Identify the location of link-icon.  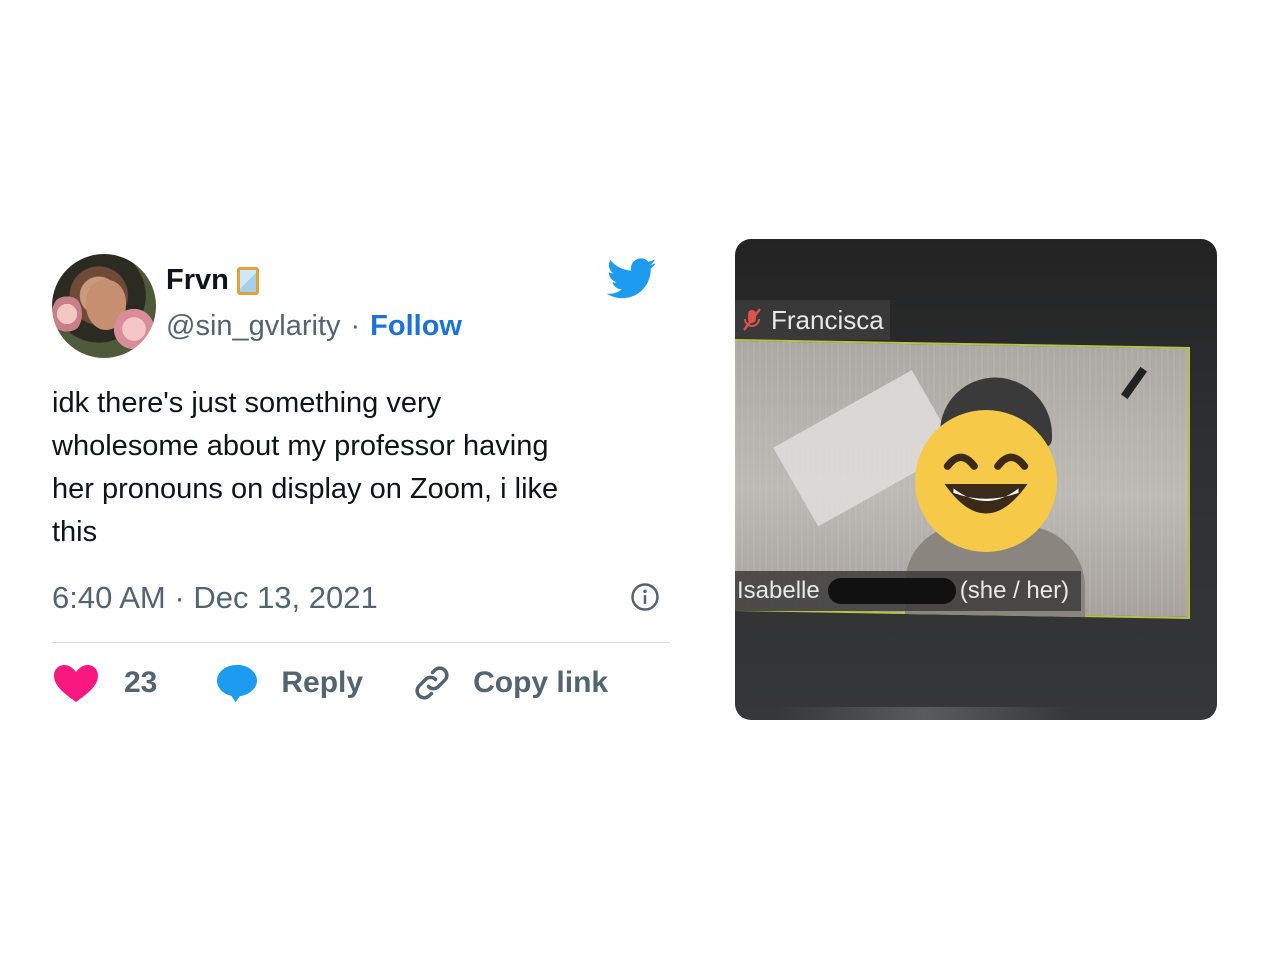
(432, 683).